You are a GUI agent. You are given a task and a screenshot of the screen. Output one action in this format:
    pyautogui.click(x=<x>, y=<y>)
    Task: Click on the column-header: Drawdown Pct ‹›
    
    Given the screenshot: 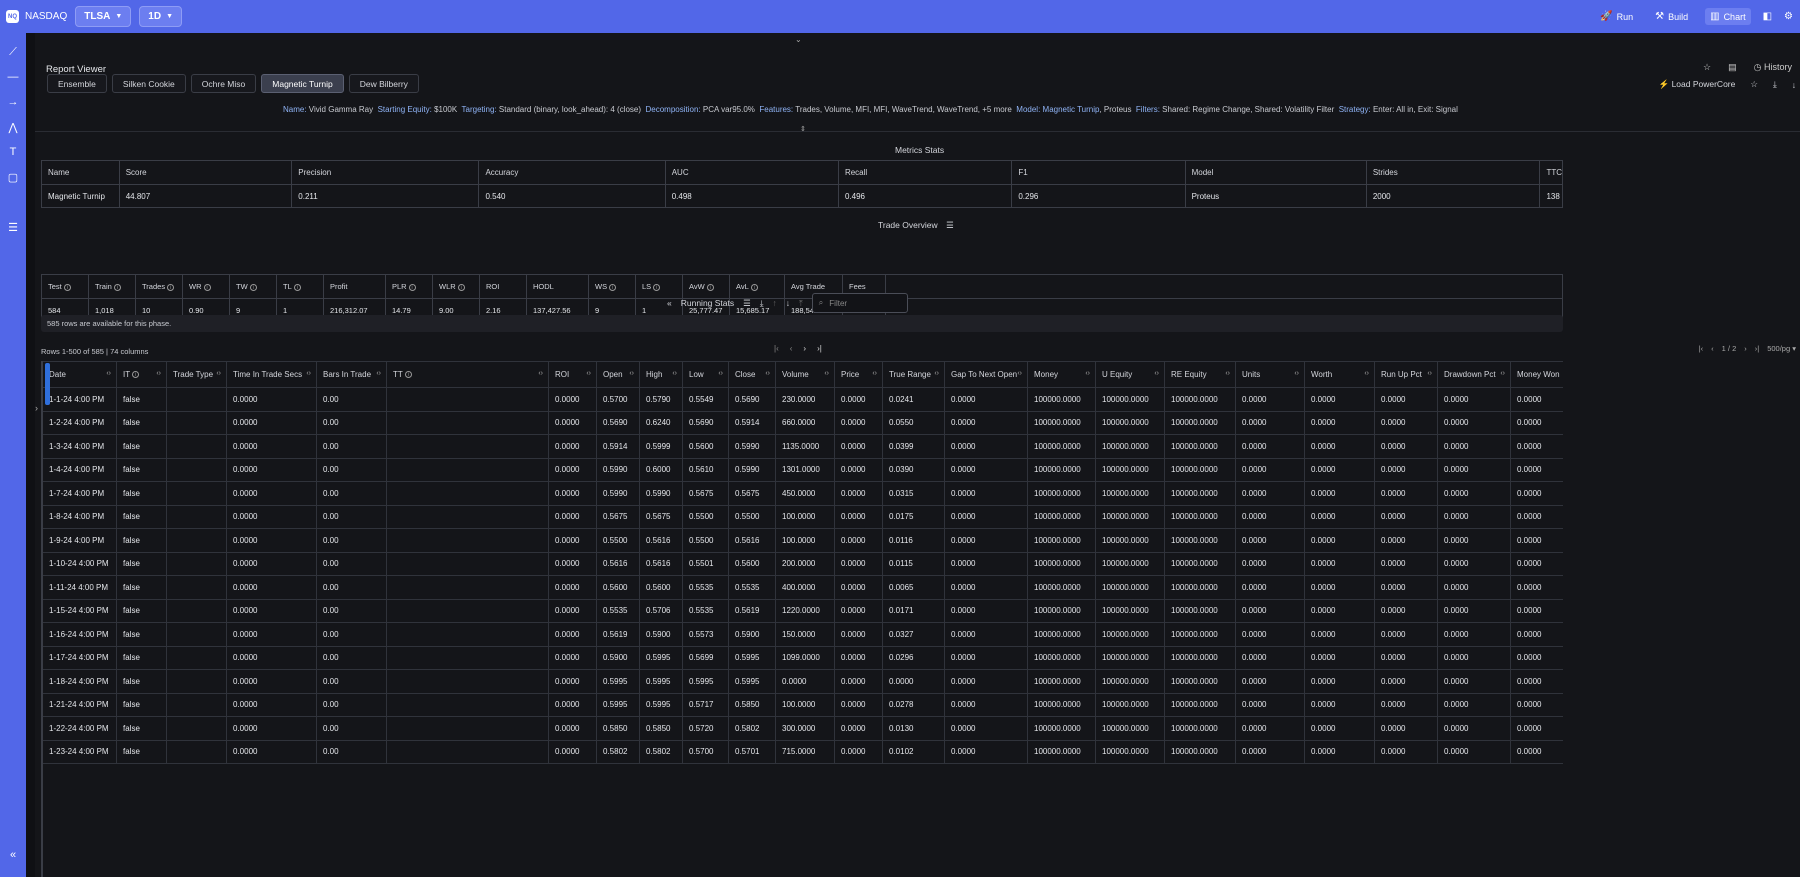 What is the action you would take?
    pyautogui.click(x=1474, y=374)
    